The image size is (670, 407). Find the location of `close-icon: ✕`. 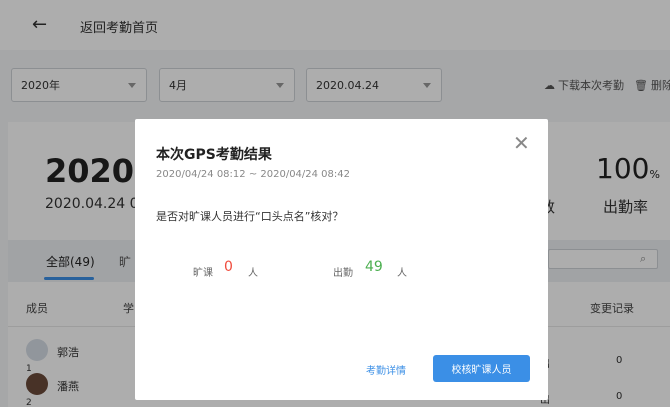

close-icon: ✕ is located at coordinates (521, 143).